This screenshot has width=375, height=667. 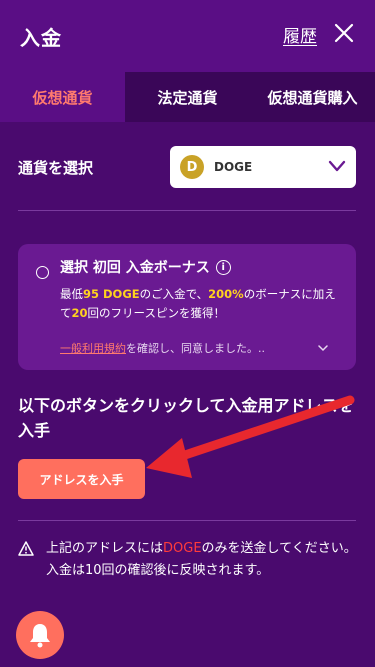 What do you see at coordinates (81, 479) in the screenshot?
I see `get-address-button: アドレスを入手` at bounding box center [81, 479].